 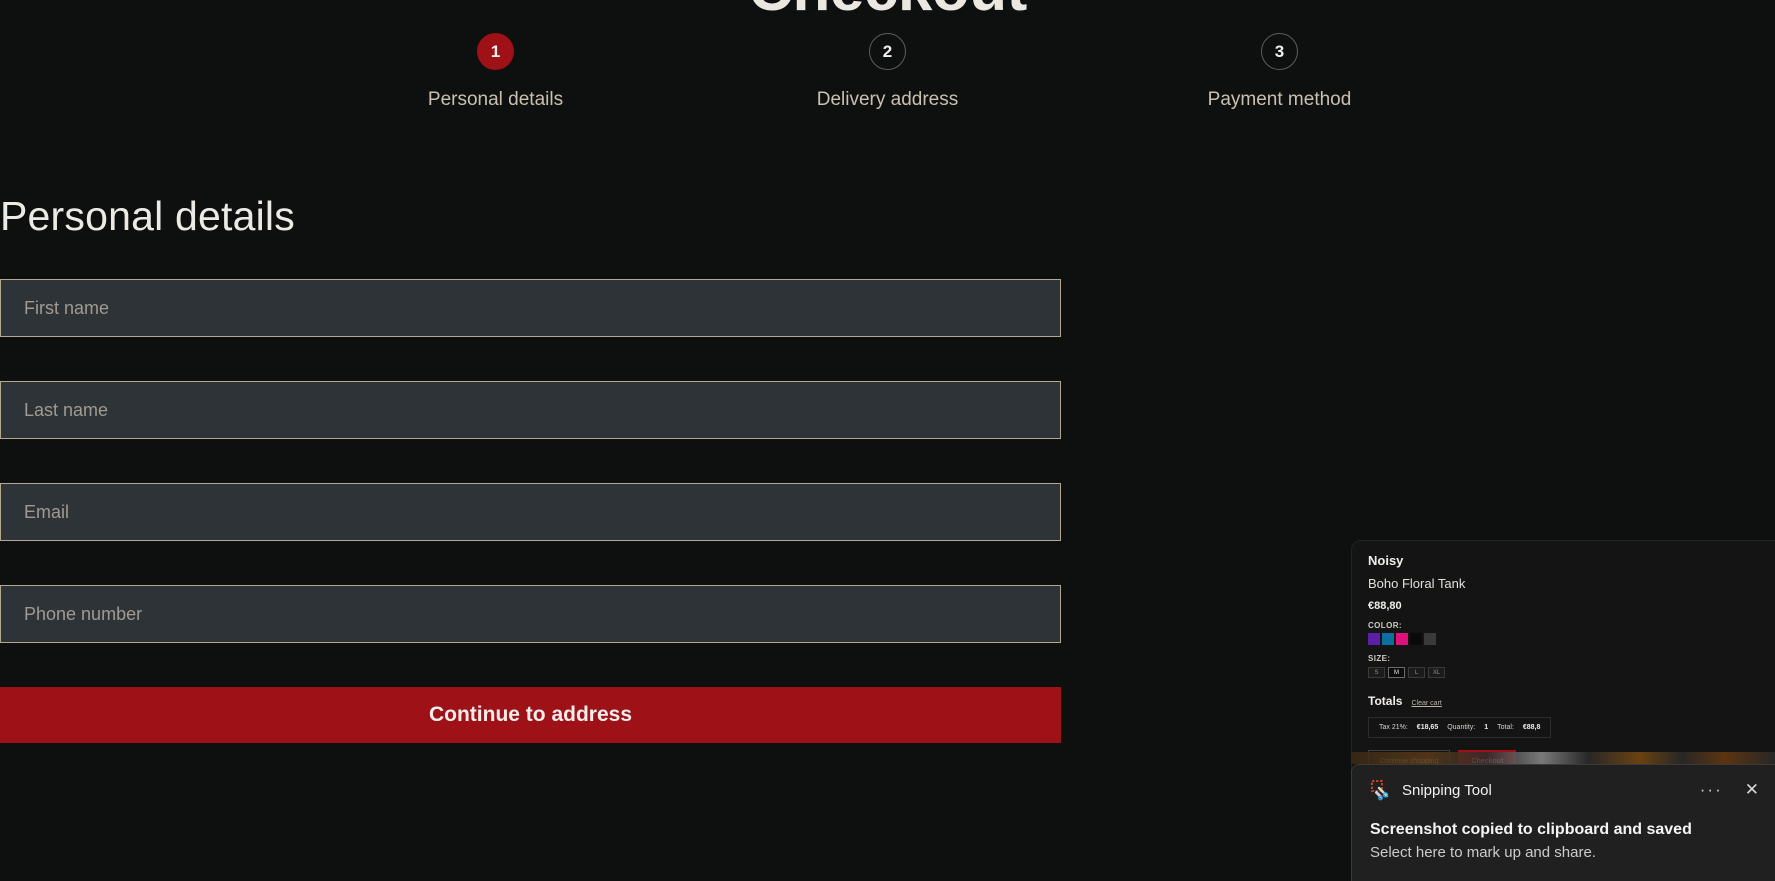 What do you see at coordinates (1505, 727) in the screenshot?
I see `total-label: Total:` at bounding box center [1505, 727].